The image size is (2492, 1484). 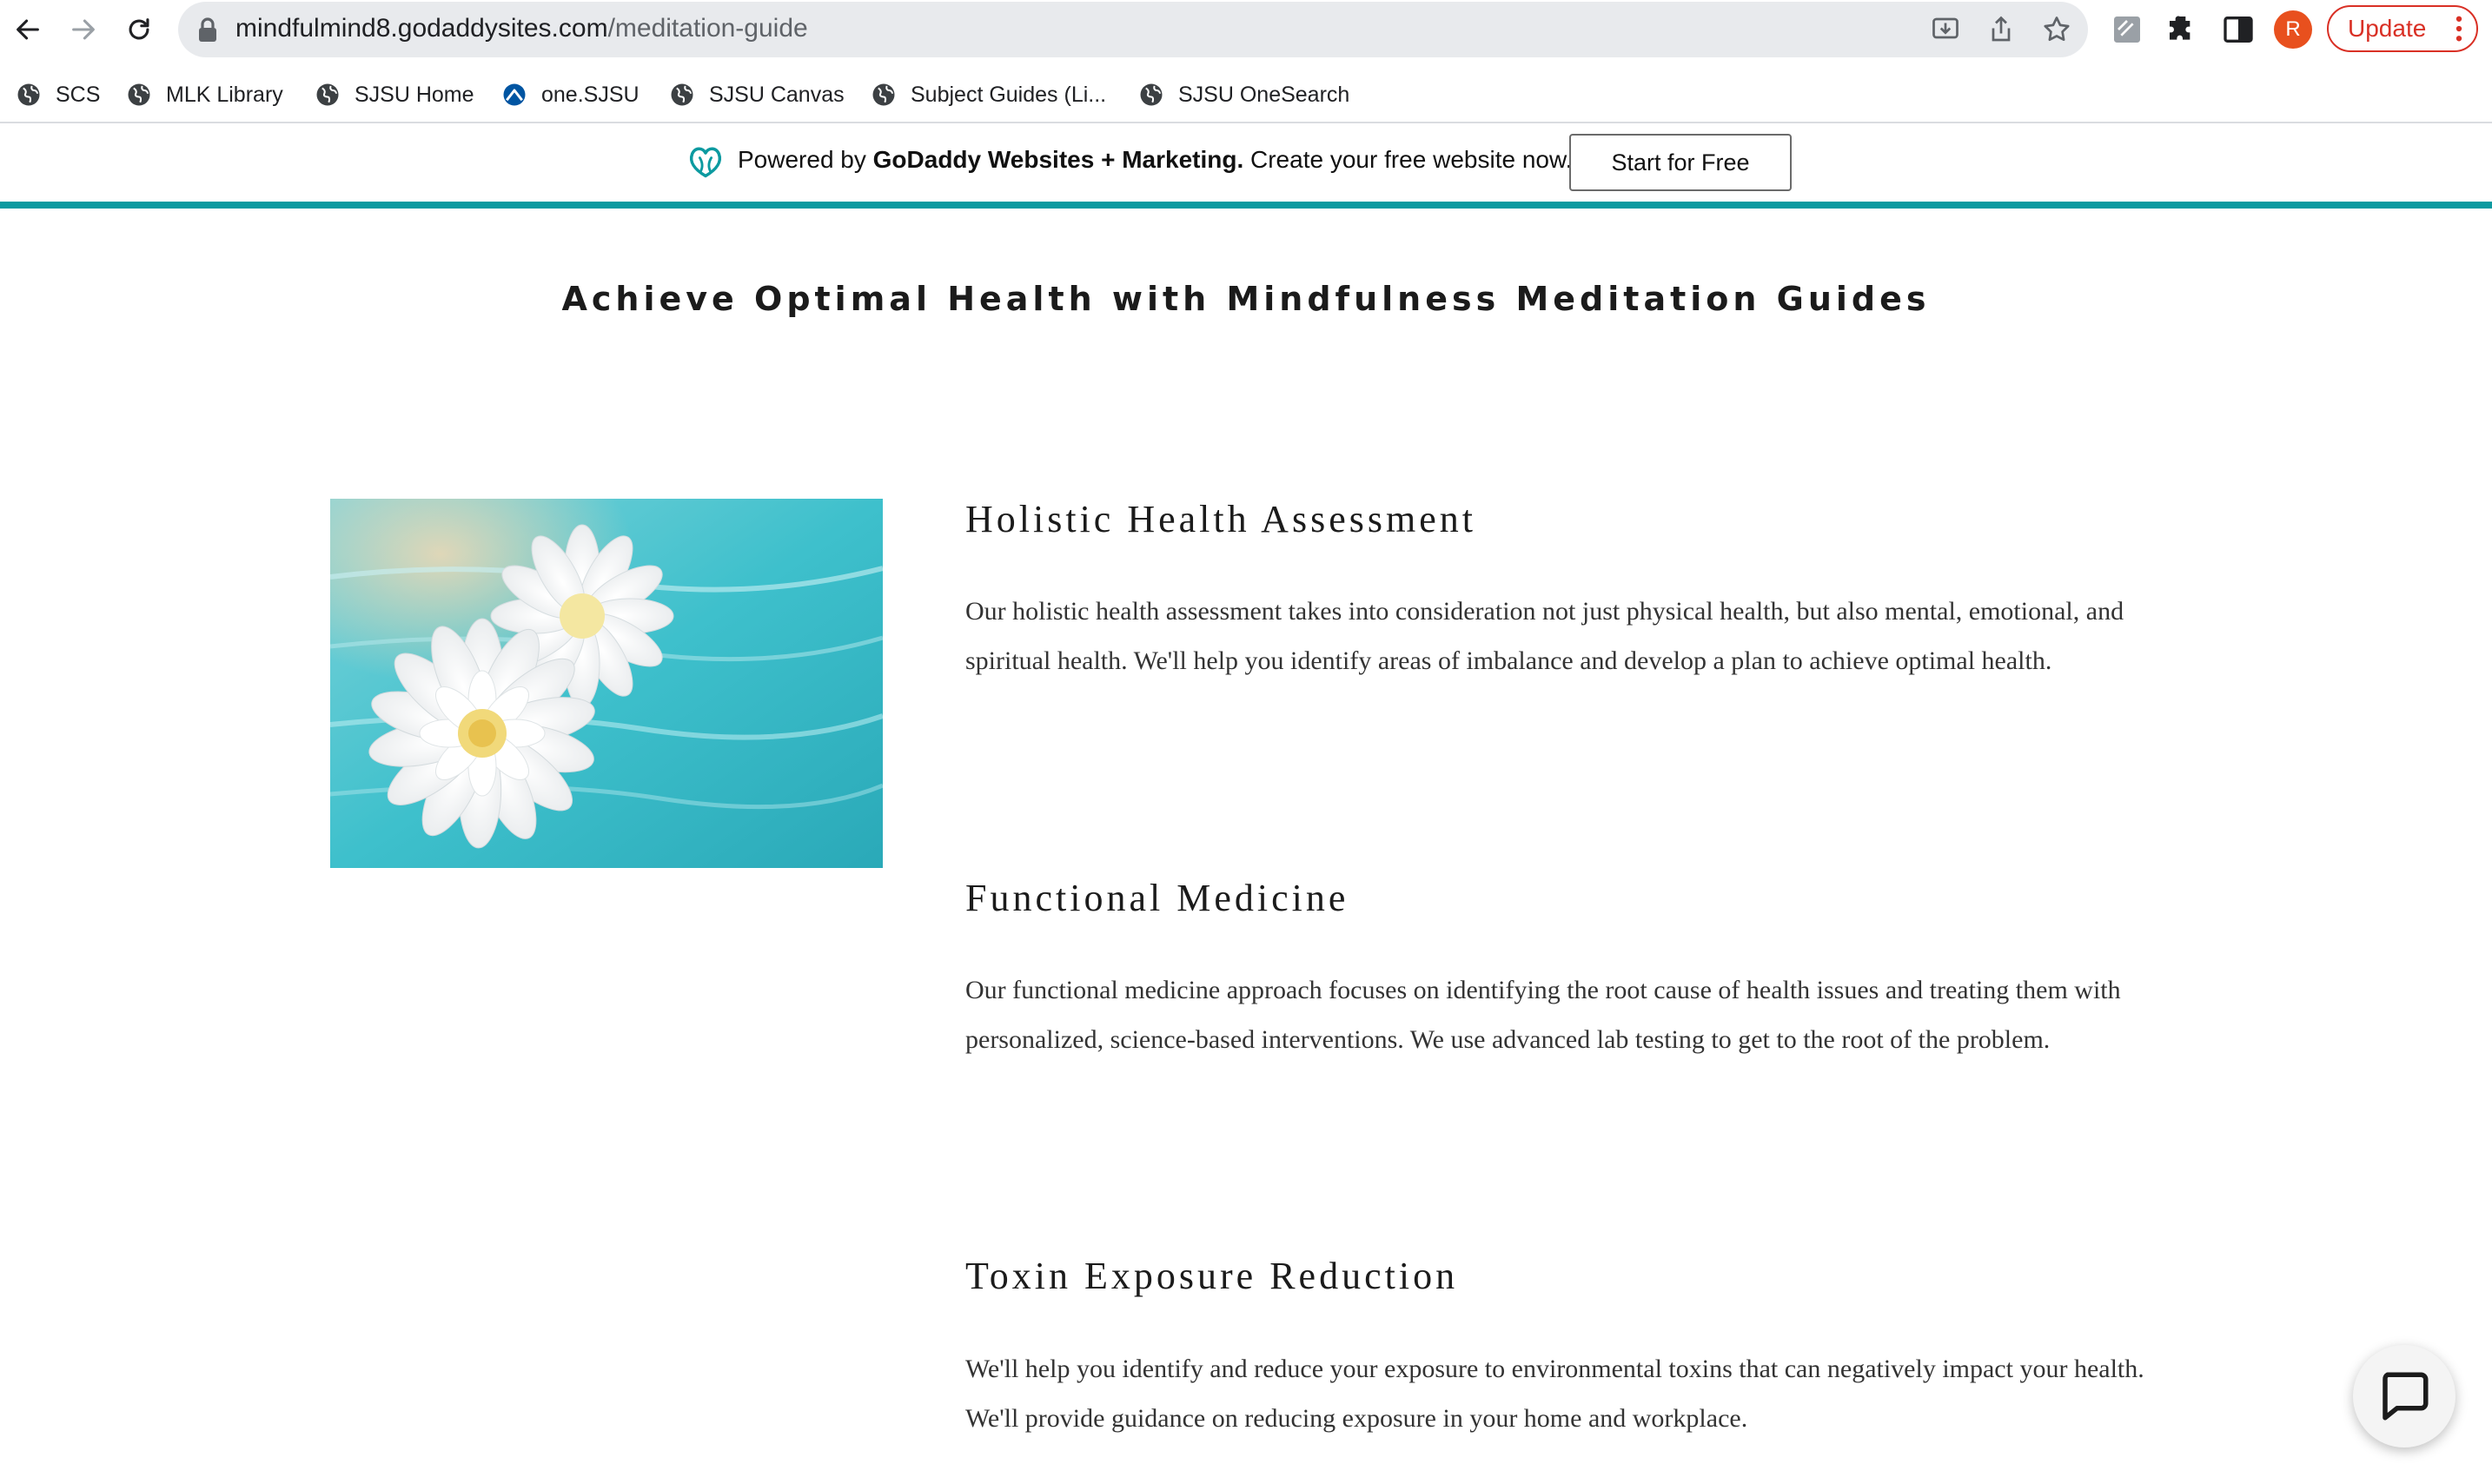 What do you see at coordinates (514, 94) in the screenshot?
I see `sjsu-icon` at bounding box center [514, 94].